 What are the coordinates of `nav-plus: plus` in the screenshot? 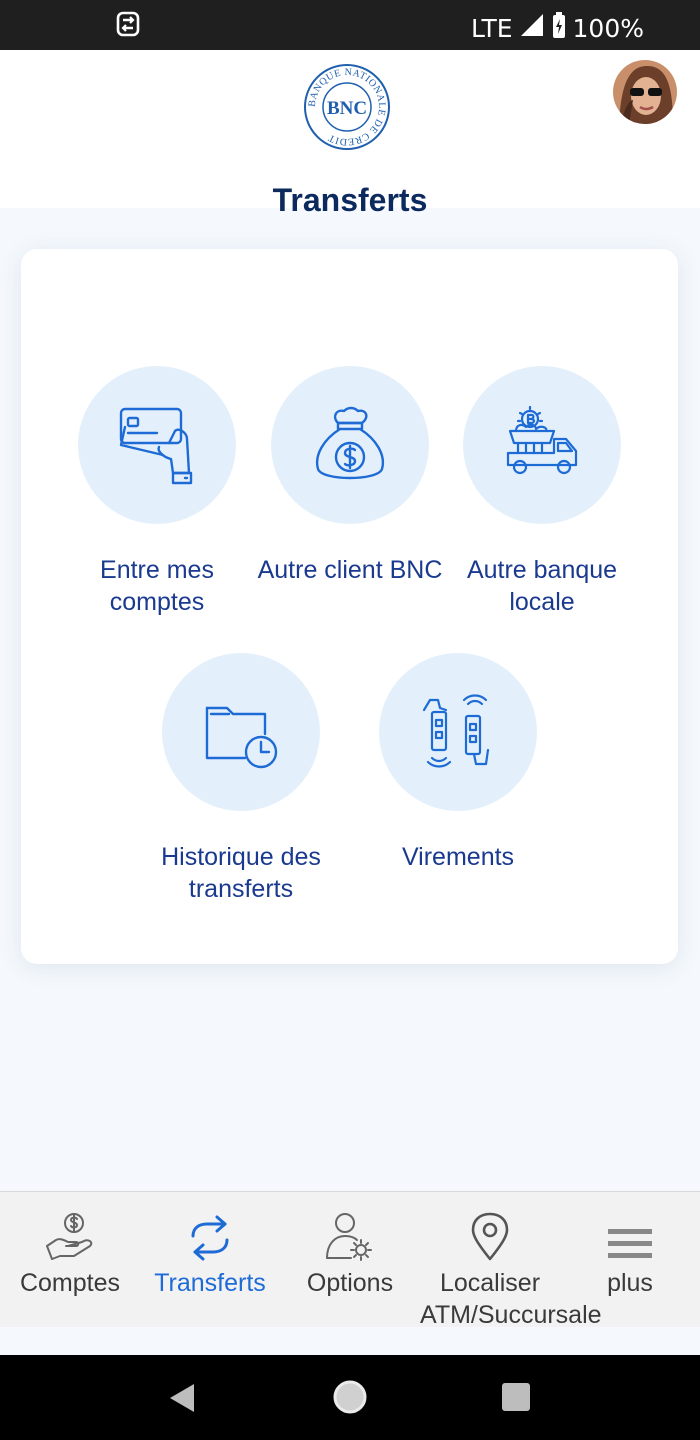 It's located at (630, 1245).